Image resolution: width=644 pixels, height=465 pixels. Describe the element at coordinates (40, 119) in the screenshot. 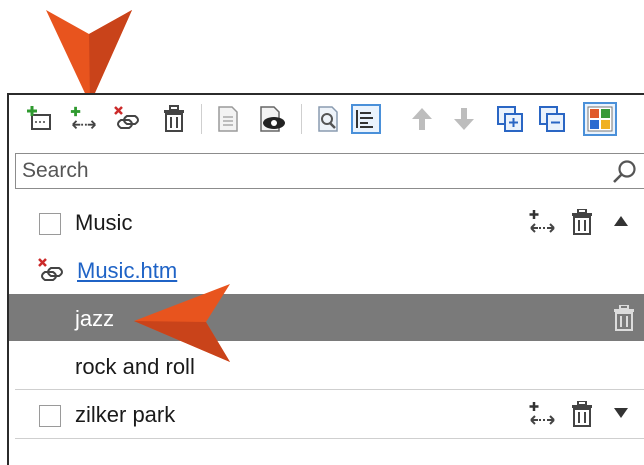

I see `add-folder-icon` at that location.